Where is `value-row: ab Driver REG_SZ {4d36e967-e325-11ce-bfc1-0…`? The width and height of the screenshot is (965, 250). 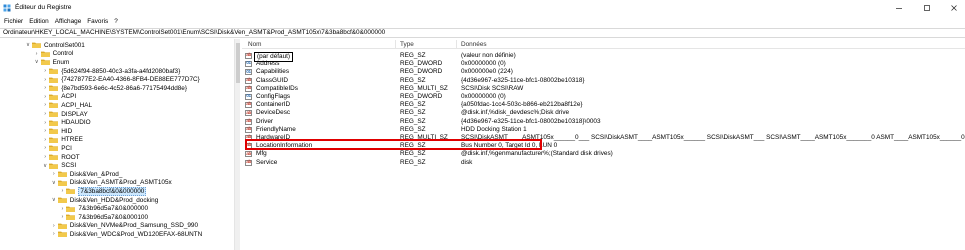
value-row: ab Driver REG_SZ {4d36e967-e325-11ce-bfc1-0… is located at coordinates (603, 122).